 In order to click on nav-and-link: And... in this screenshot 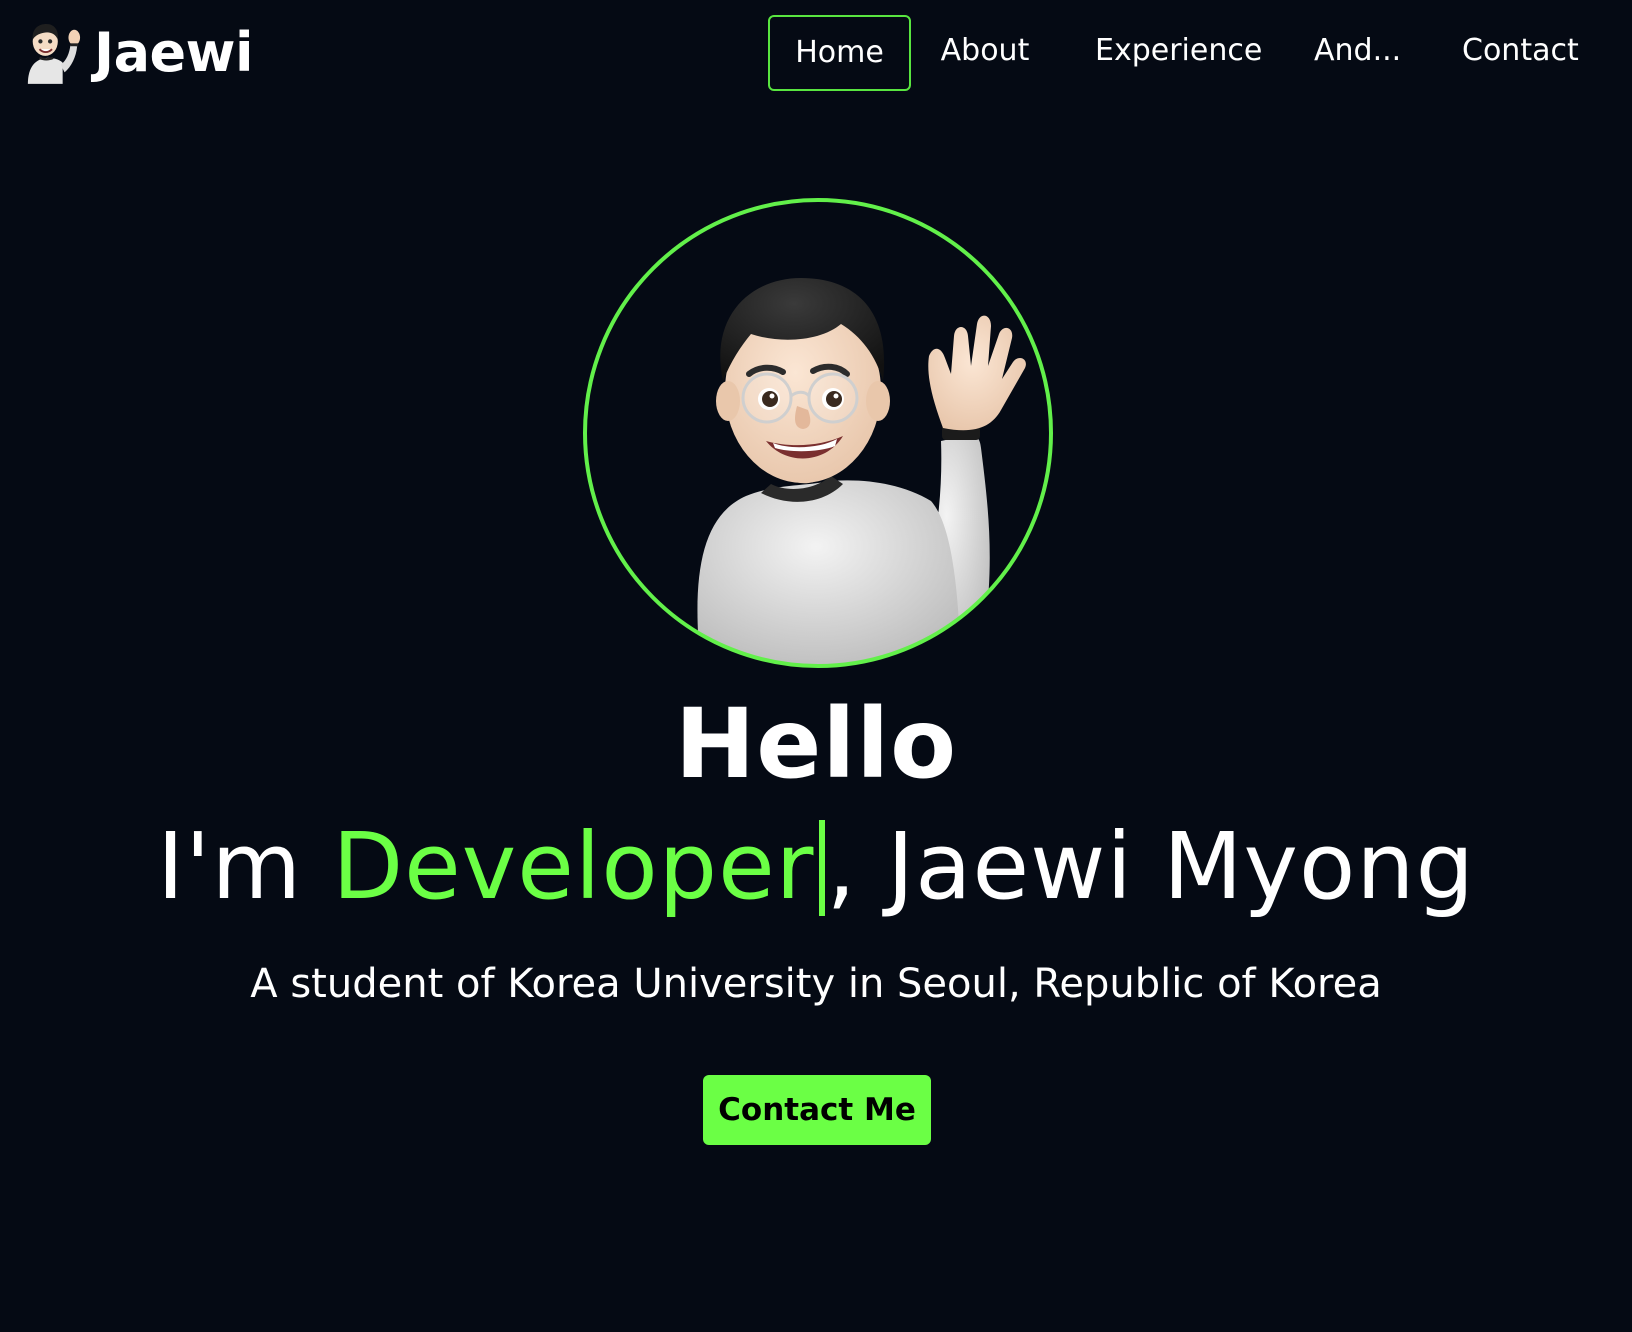, I will do `click(1357, 51)`.